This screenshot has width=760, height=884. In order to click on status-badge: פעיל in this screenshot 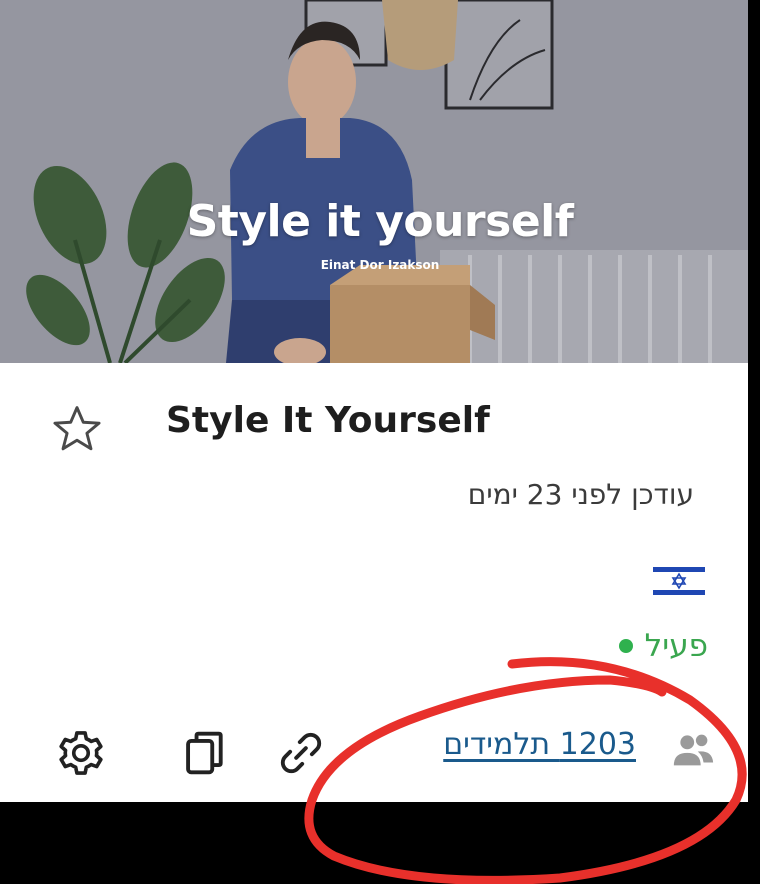, I will do `click(663, 646)`.